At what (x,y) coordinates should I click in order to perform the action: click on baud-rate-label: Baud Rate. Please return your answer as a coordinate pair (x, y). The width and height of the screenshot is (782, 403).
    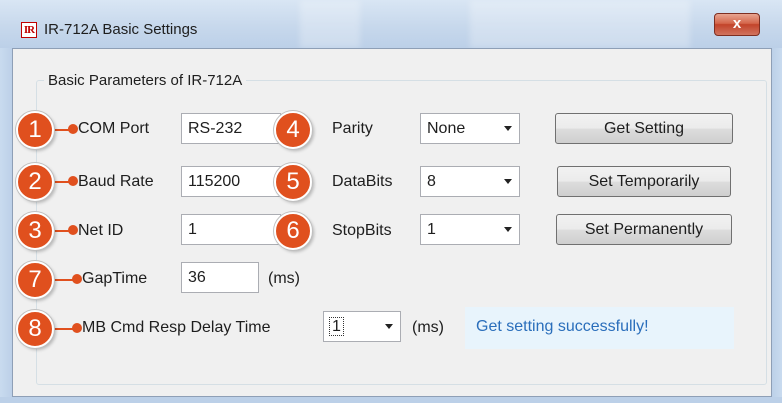
    Looking at the image, I should click on (116, 181).